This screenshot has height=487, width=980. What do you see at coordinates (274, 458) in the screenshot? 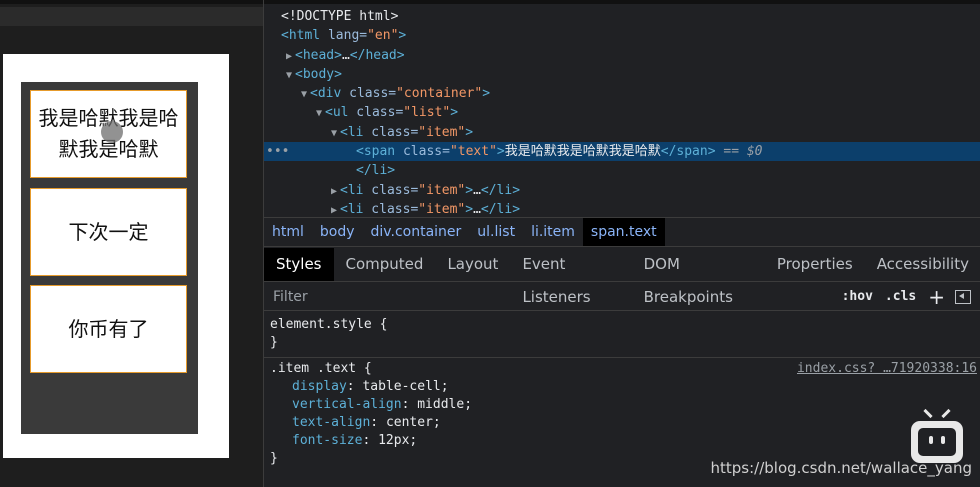
I see `rule-close: }` at bounding box center [274, 458].